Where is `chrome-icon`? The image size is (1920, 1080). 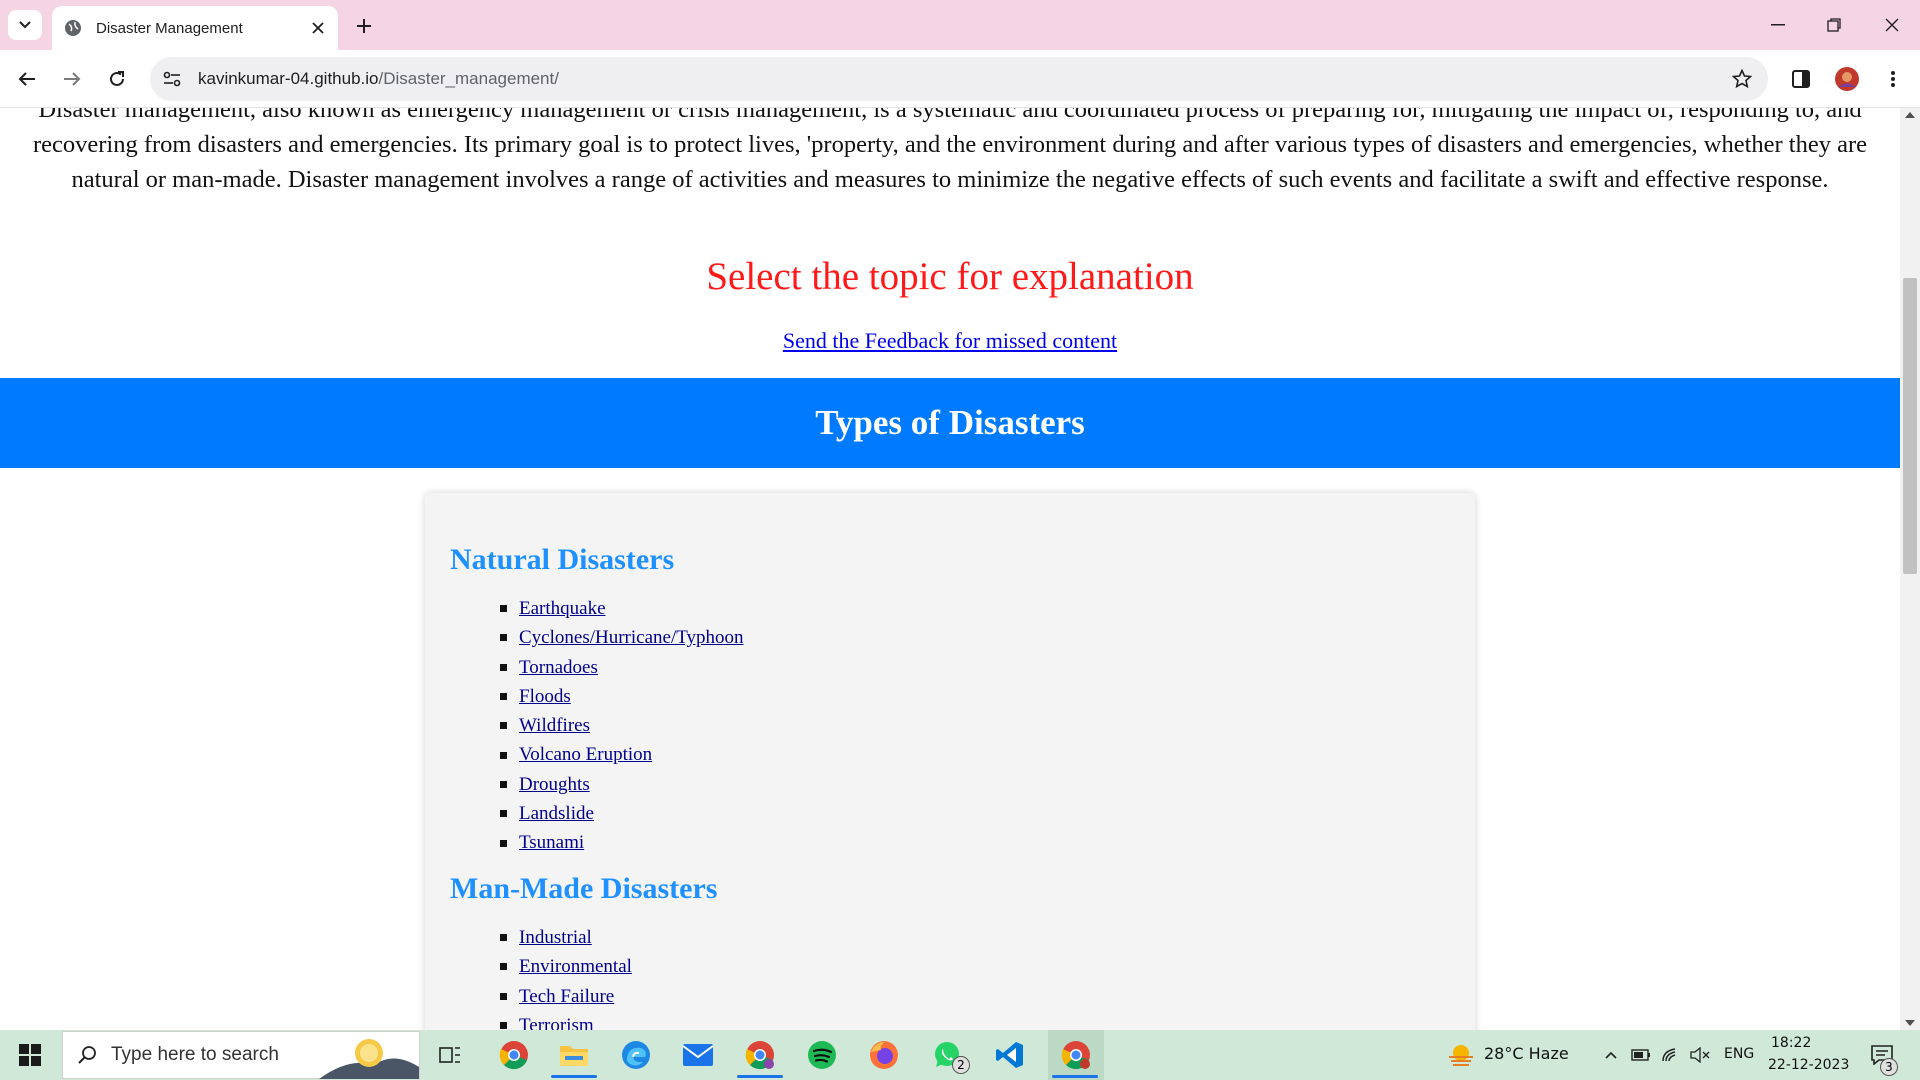
chrome-icon is located at coordinates (513, 1055).